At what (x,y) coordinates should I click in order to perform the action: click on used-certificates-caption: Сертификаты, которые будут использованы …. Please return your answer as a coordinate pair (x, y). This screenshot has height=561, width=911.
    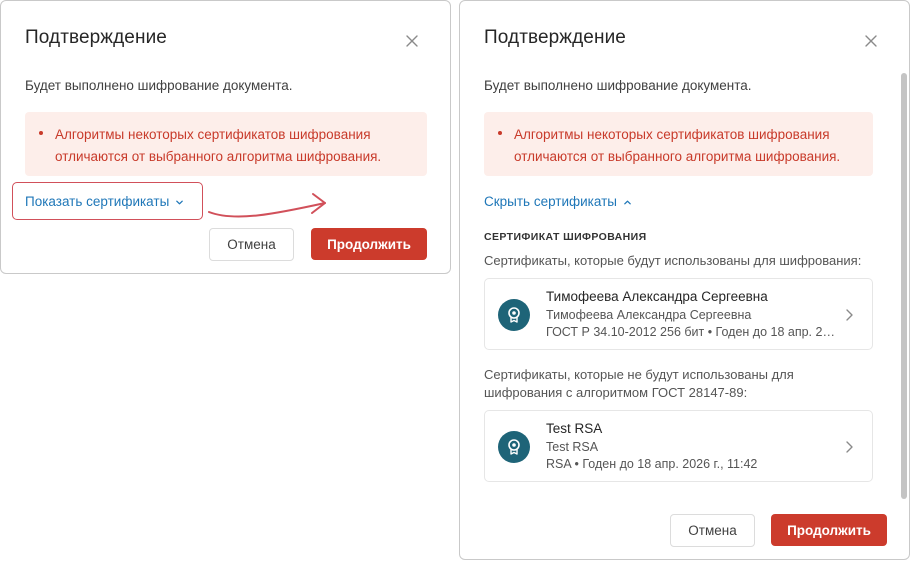
    Looking at the image, I should click on (673, 260).